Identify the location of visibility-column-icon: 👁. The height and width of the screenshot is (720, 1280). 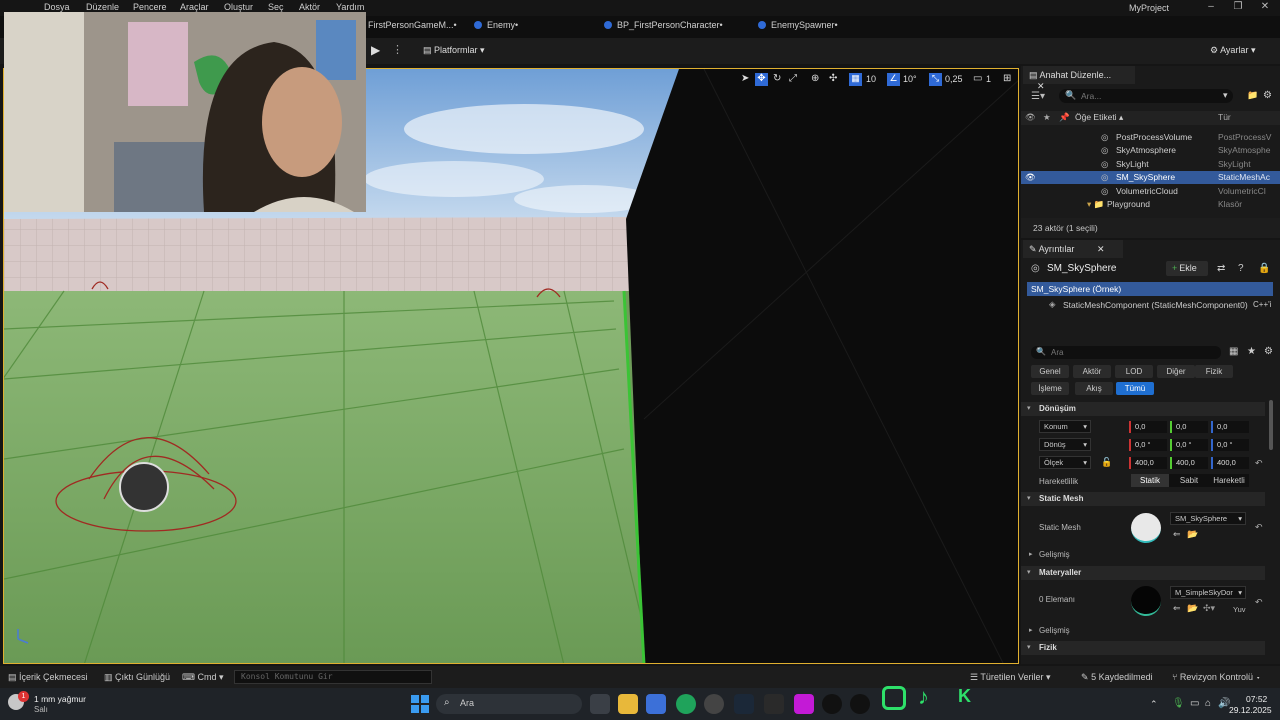
(1030, 117).